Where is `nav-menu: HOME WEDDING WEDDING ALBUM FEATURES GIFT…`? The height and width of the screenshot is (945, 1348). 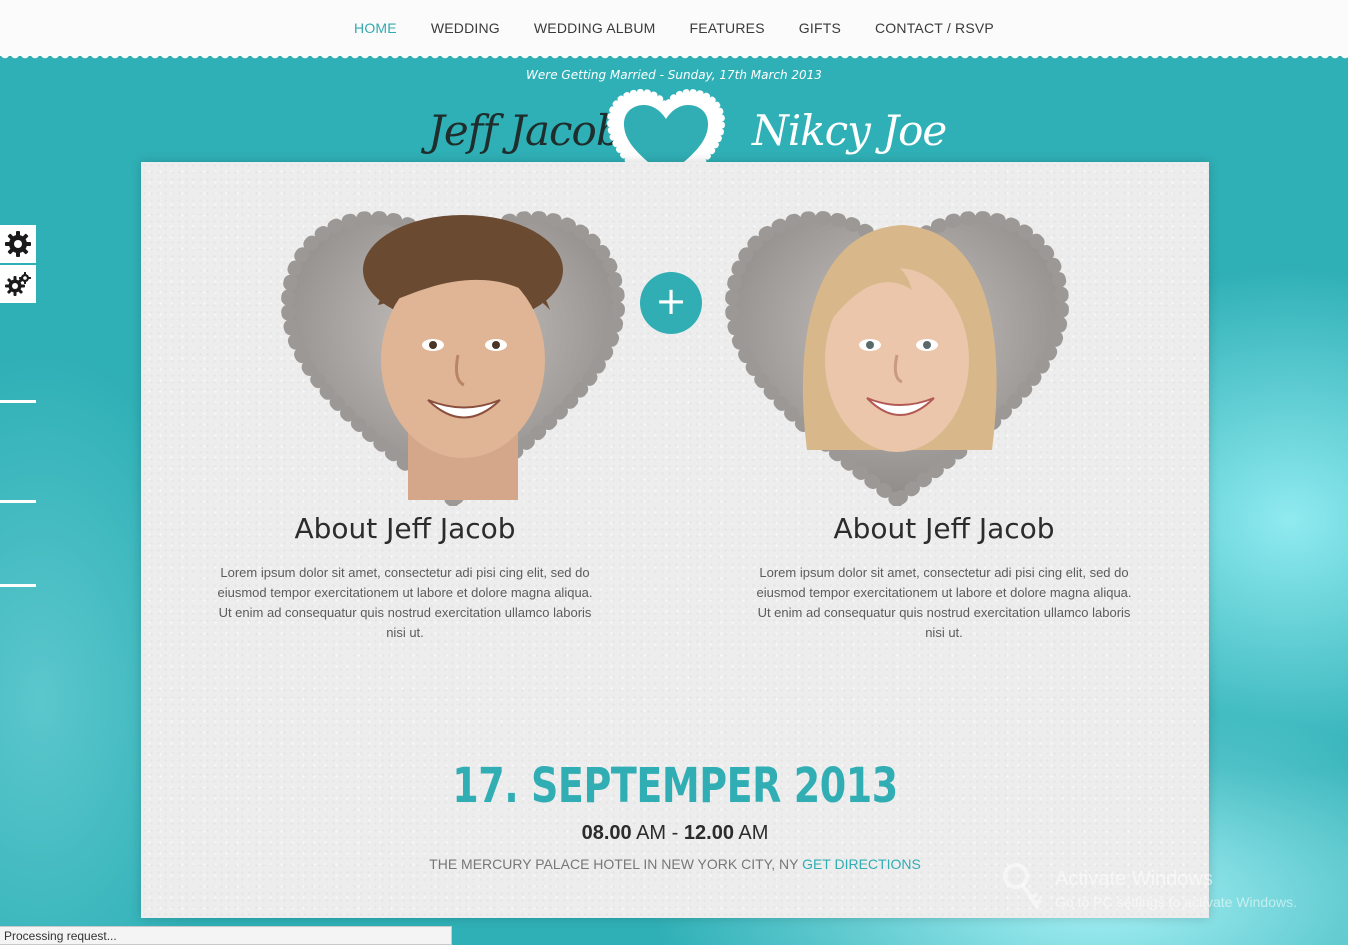 nav-menu: HOME WEDDING WEDDING ALBUM FEATURES GIFT… is located at coordinates (674, 28).